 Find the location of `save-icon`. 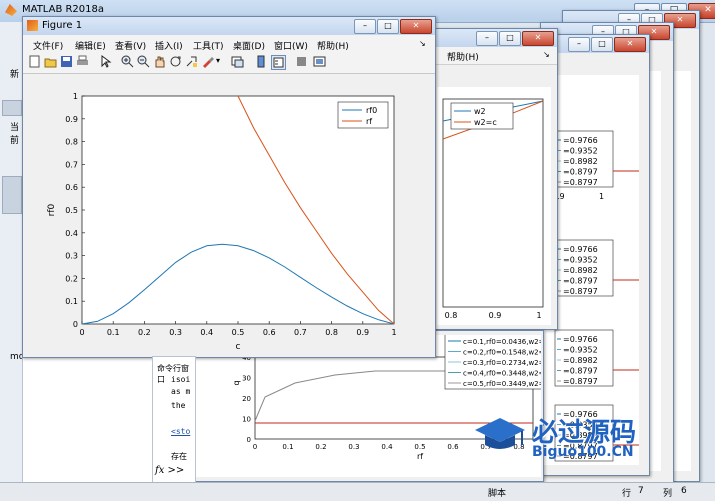

save-icon is located at coordinates (66, 61).